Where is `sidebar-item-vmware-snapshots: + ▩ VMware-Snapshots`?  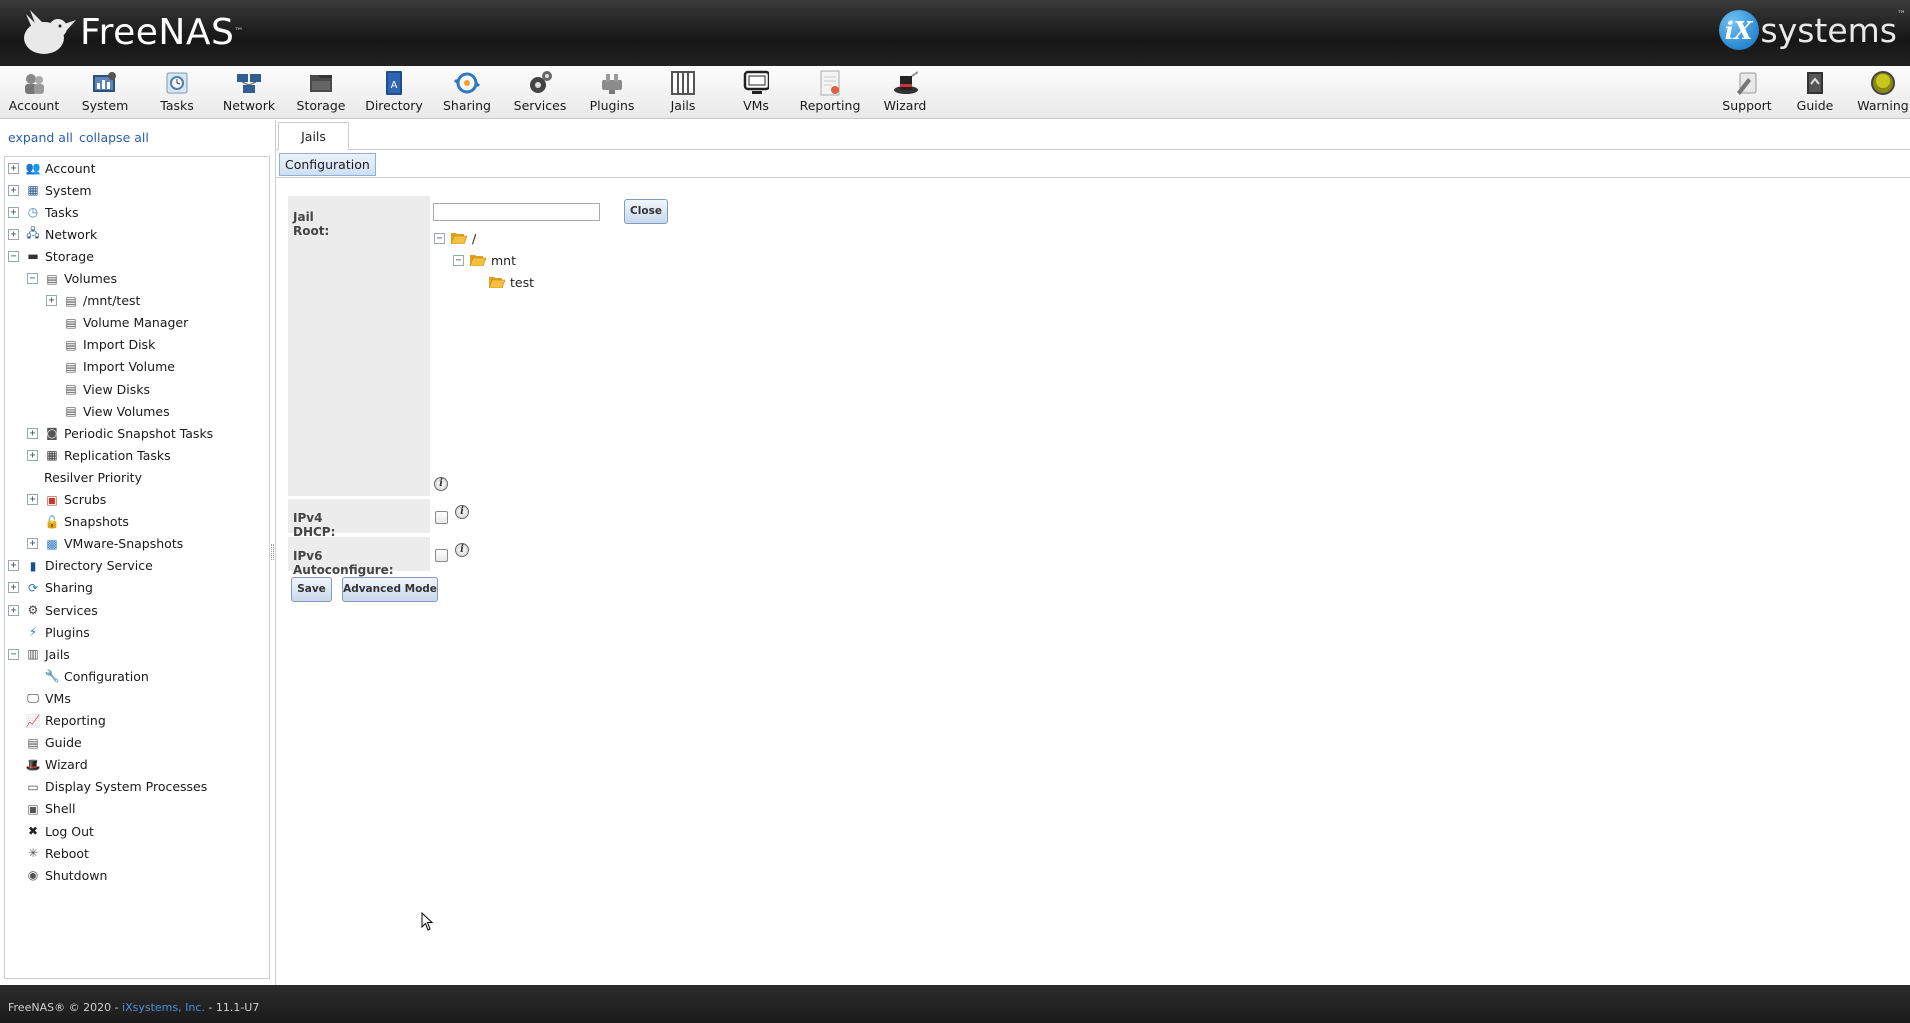
sidebar-item-vmware-snapshots: + ▩ VMware-Snapshots is located at coordinates (105, 544).